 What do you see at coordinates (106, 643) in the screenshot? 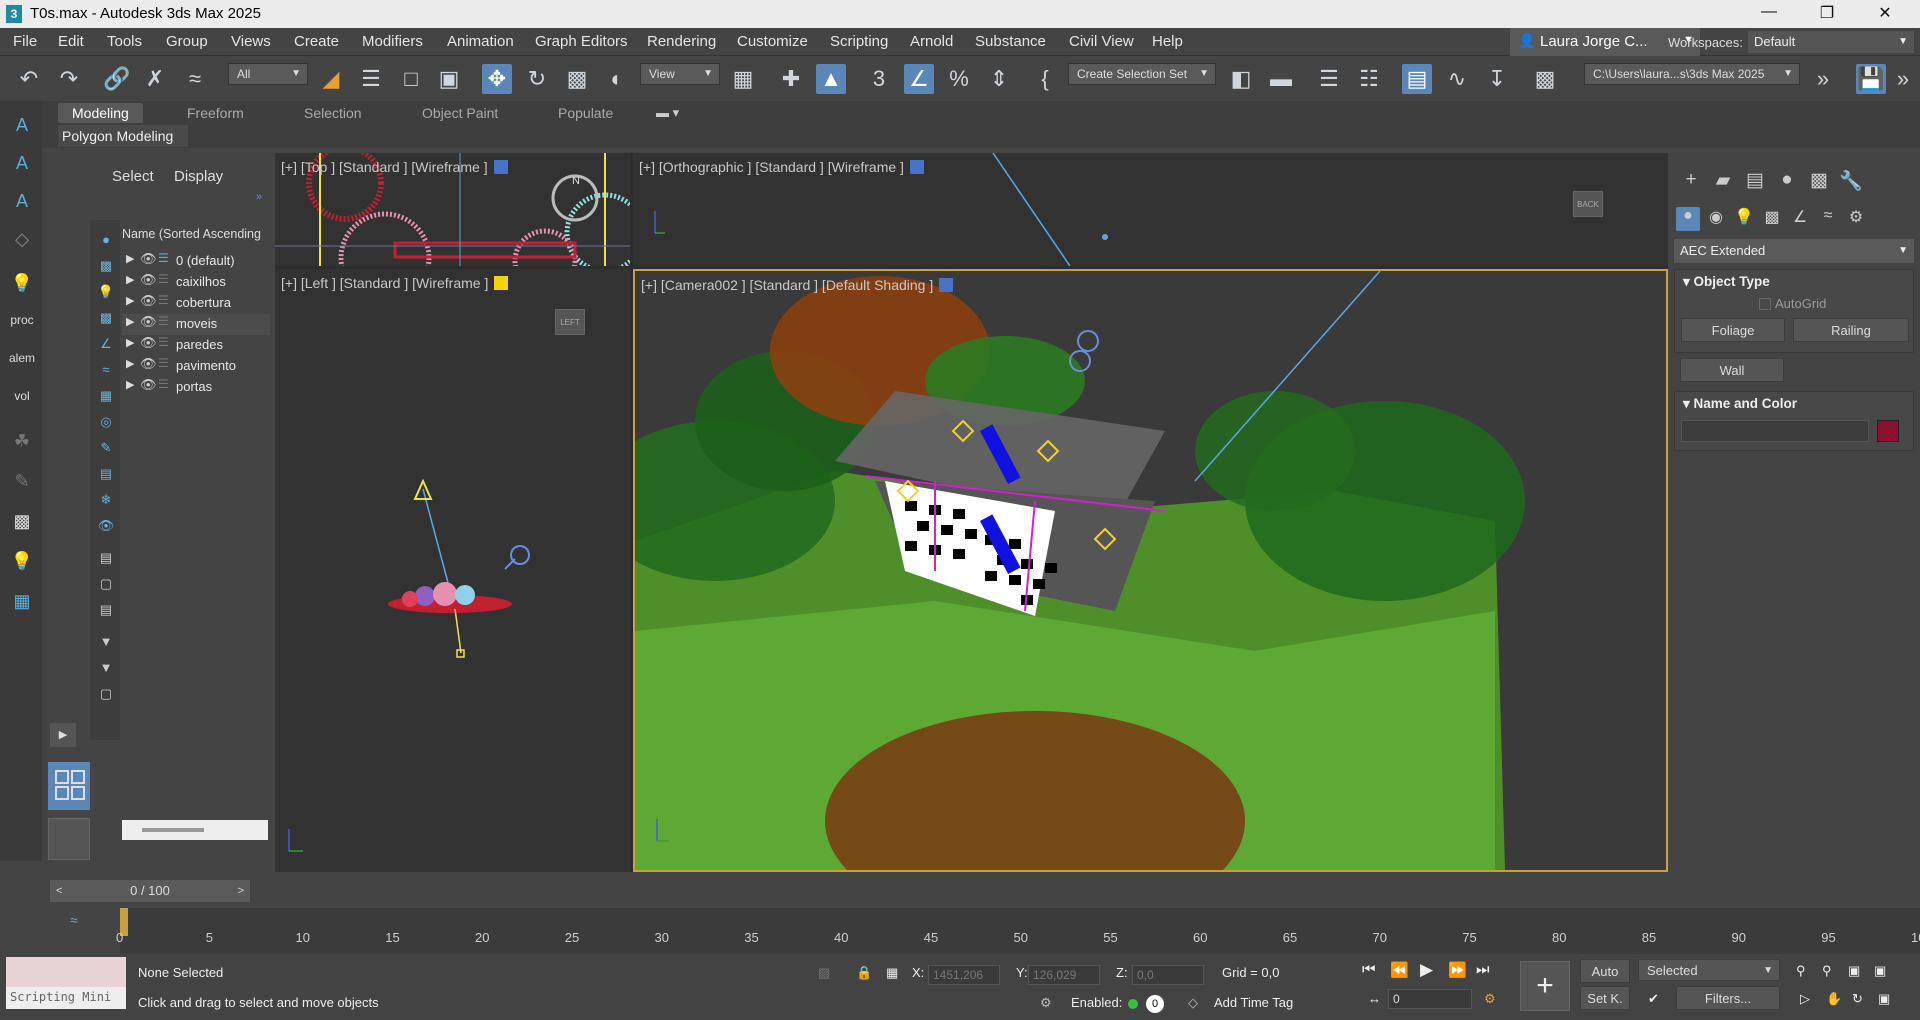
I see `filter-icon: ▼` at bounding box center [106, 643].